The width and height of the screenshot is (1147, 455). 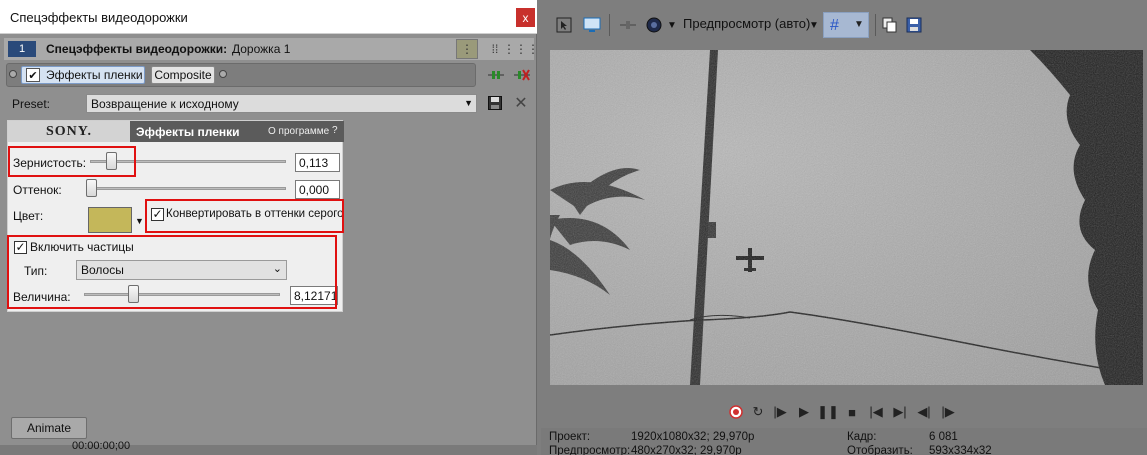 I want to click on fx-header-title: Спецэффекты видеодорожки:, so click(x=137, y=49).